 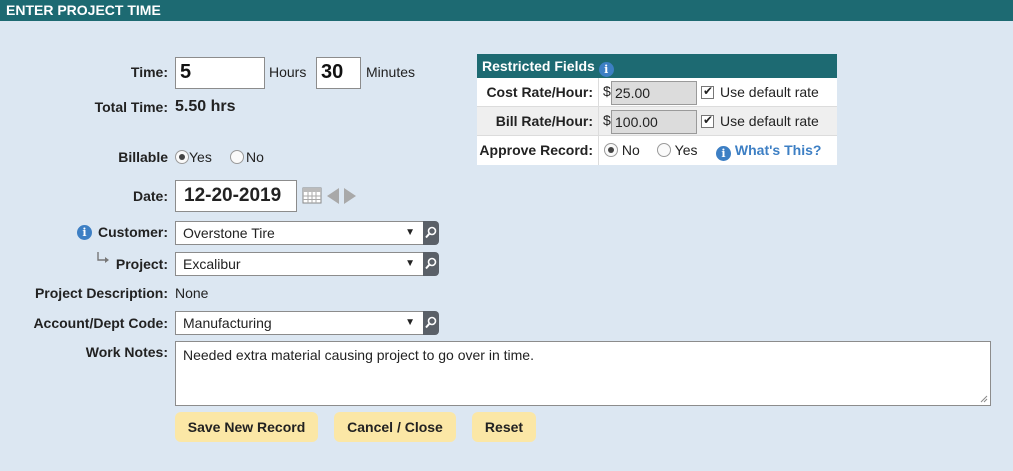 I want to click on approve-record-row: Approve Record: No Yes i What's This?, so click(x=657, y=150).